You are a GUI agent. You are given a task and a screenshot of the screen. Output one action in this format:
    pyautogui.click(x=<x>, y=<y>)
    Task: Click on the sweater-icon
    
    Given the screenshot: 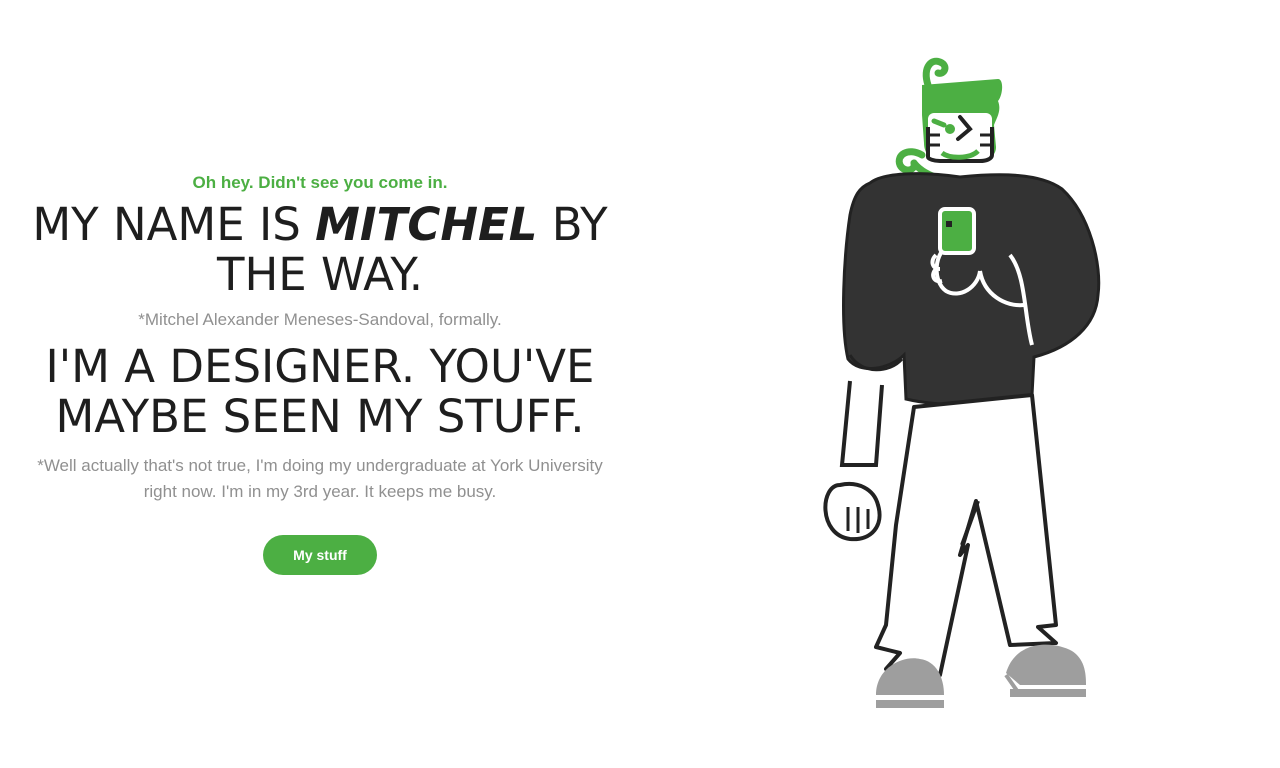 What is the action you would take?
    pyautogui.click(x=971, y=289)
    